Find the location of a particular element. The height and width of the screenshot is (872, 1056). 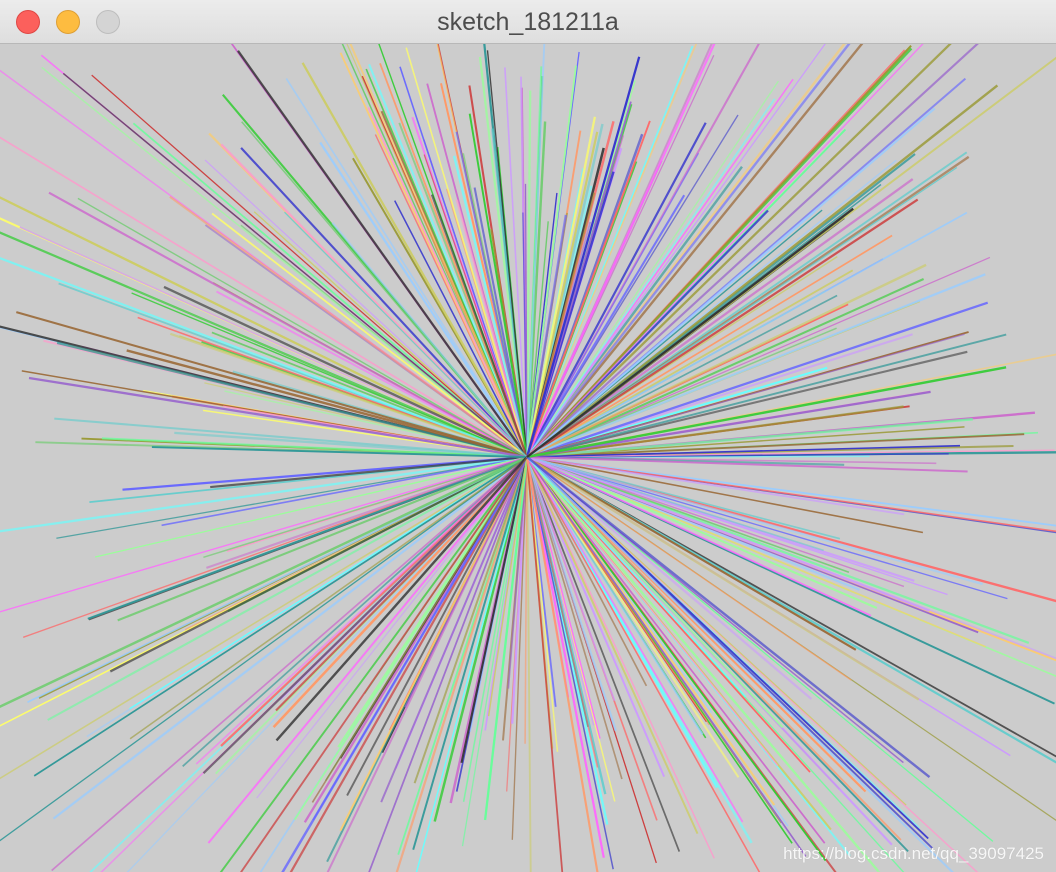

sketch-line is located at coordinates (529, 664).